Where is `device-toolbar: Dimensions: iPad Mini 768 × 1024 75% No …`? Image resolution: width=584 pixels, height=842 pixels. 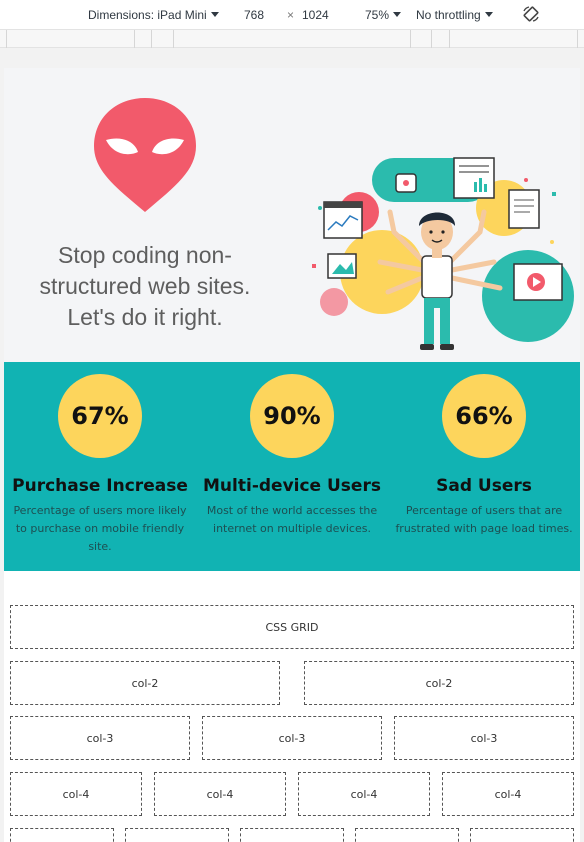 device-toolbar: Dimensions: iPad Mini 768 × 1024 75% No … is located at coordinates (292, 15).